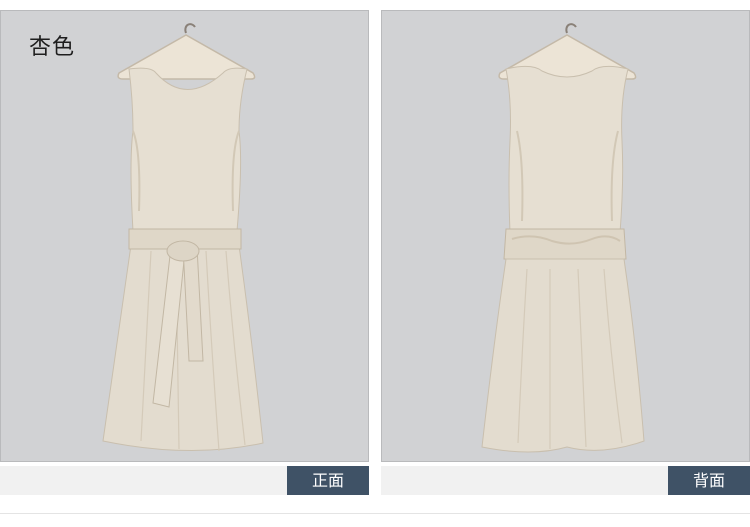 The width and height of the screenshot is (750, 527). Describe the element at coordinates (709, 480) in the screenshot. I see `back-view-caption: 背面` at that location.